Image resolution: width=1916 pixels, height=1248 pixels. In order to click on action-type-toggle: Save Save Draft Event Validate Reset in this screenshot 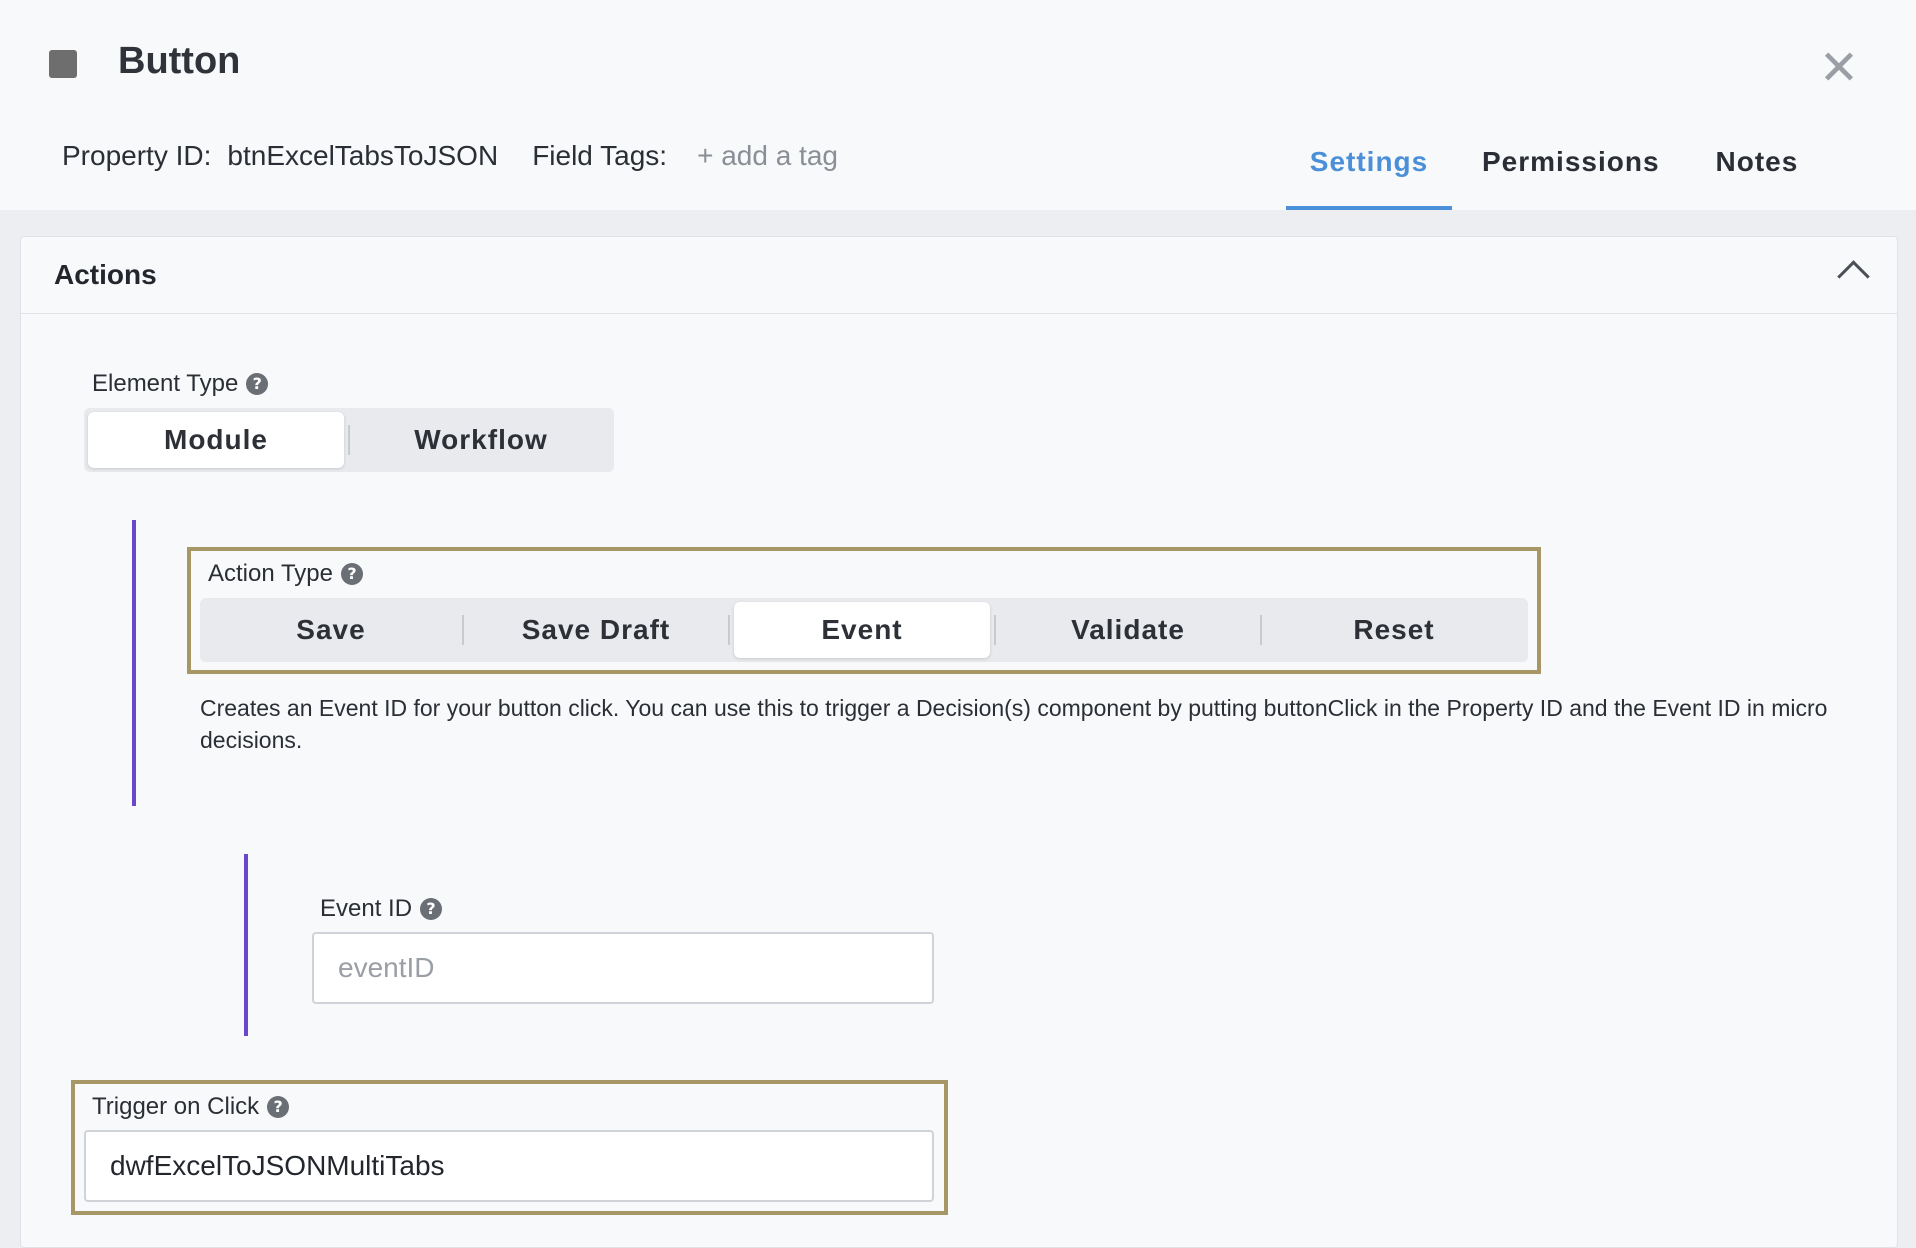, I will do `click(864, 630)`.